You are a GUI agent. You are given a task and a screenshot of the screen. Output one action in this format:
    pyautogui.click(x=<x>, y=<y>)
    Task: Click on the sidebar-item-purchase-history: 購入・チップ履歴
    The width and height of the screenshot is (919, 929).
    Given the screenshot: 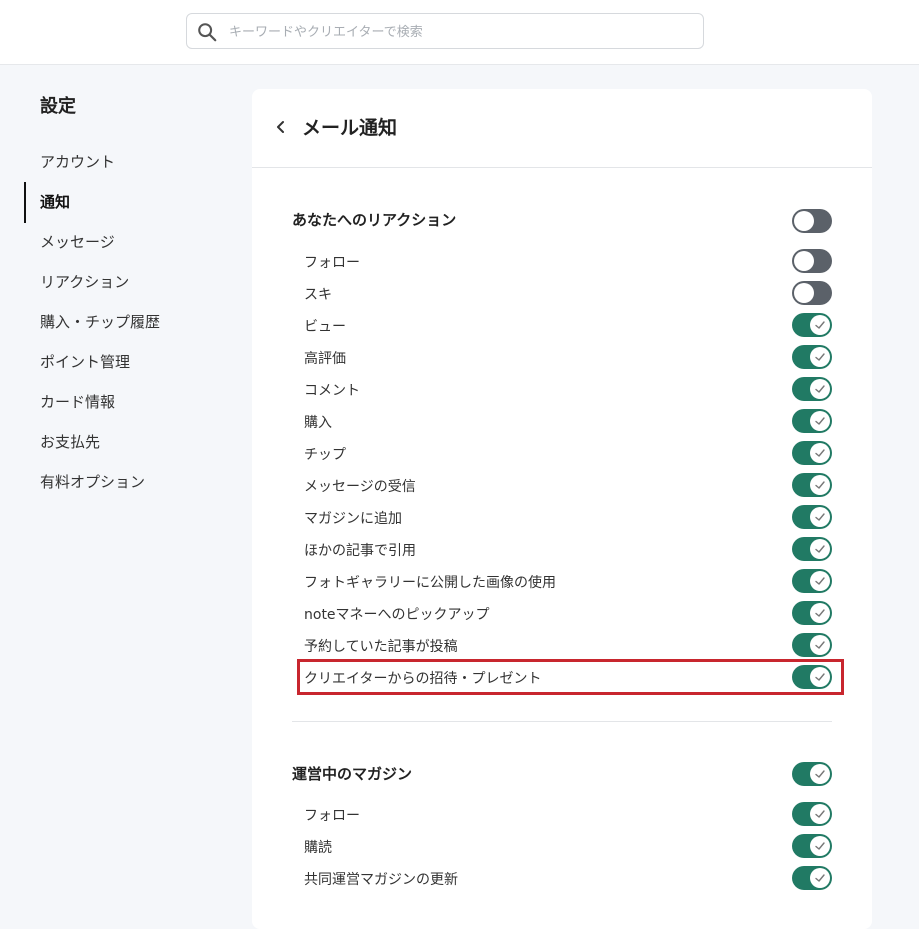 What is the action you would take?
    pyautogui.click(x=100, y=322)
    